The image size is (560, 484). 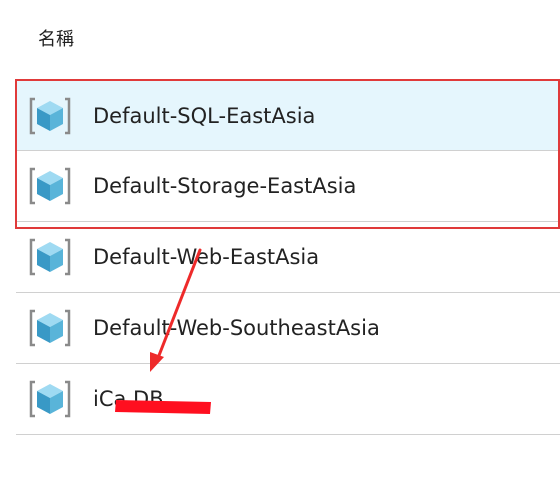 What do you see at coordinates (204, 116) in the screenshot?
I see `resource-group-name: Default-SQL-EastAsia` at bounding box center [204, 116].